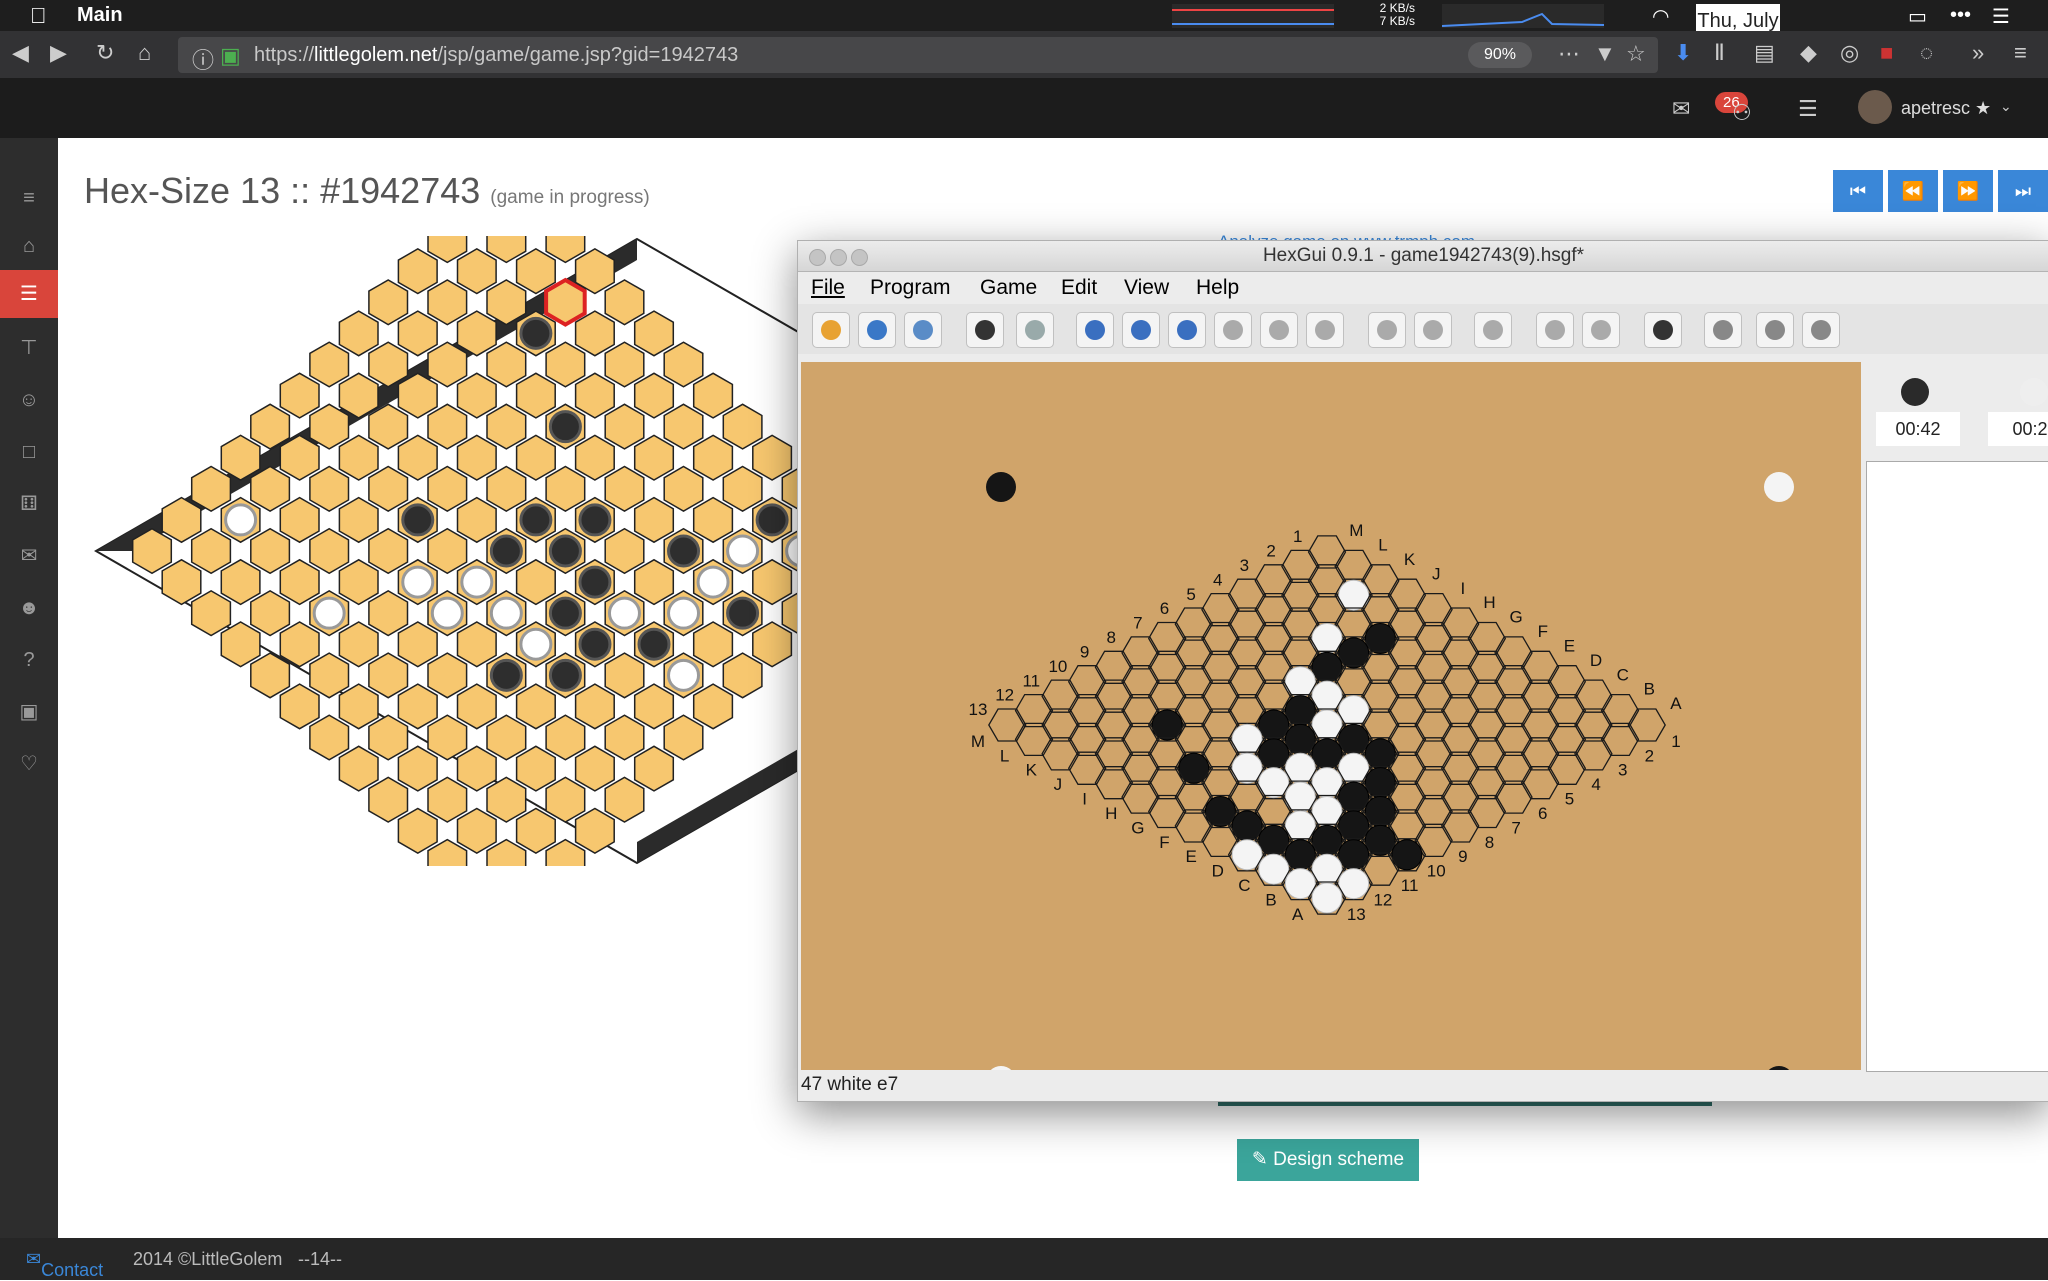  Describe the element at coordinates (29, 198) in the screenshot. I see `menu-toggle-icon: ≡` at that location.